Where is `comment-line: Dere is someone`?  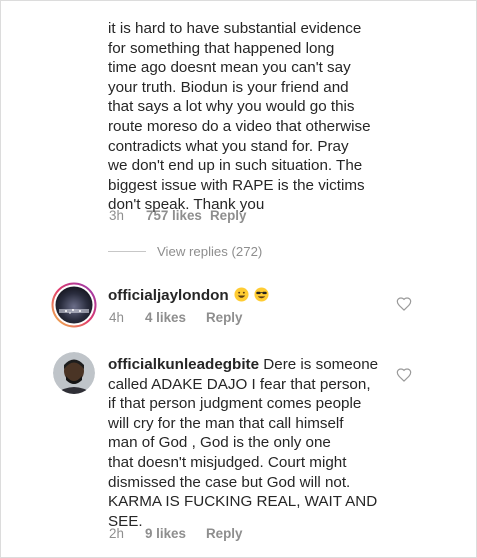 comment-line: Dere is someone is located at coordinates (319, 364).